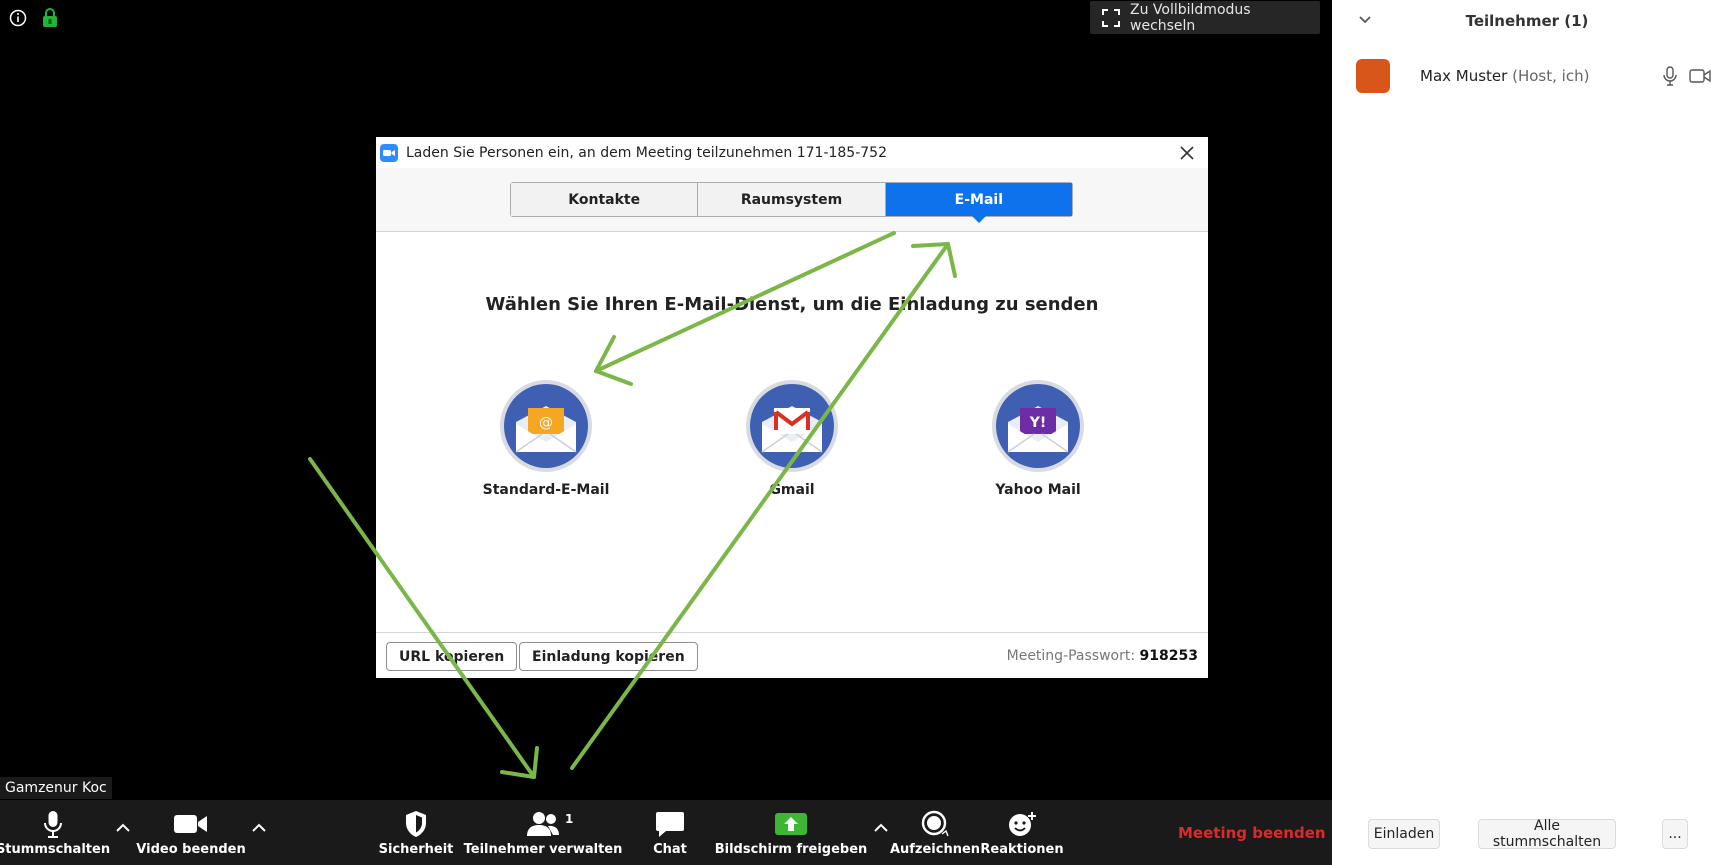 The width and height of the screenshot is (1722, 865). Describe the element at coordinates (792, 426) in the screenshot. I see `gmail-icon` at that location.